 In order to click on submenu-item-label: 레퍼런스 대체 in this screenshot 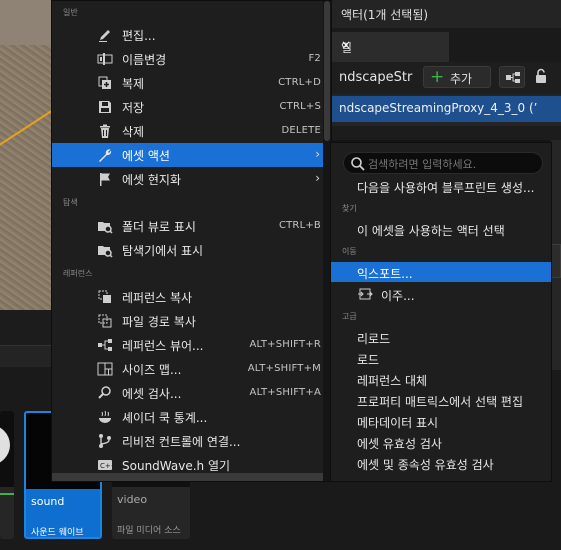, I will do `click(392, 381)`.